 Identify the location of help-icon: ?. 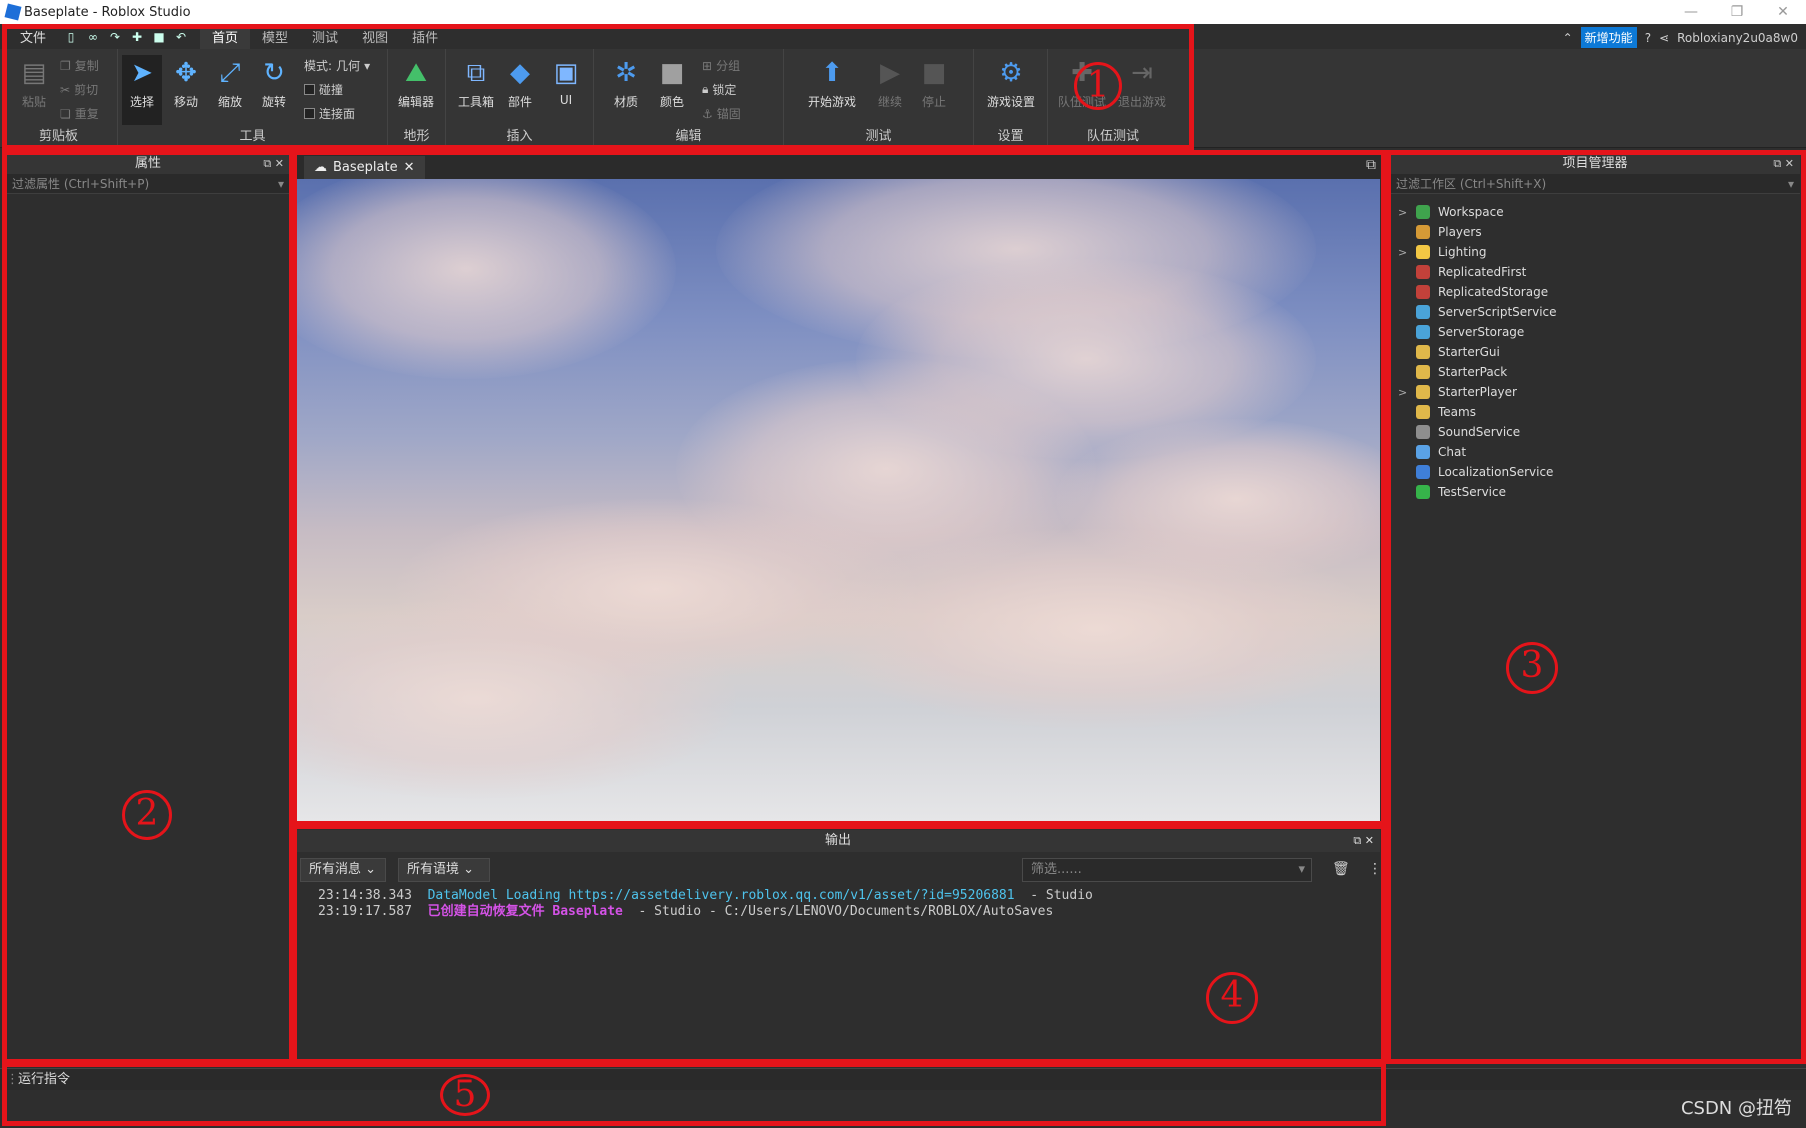
(1648, 38).